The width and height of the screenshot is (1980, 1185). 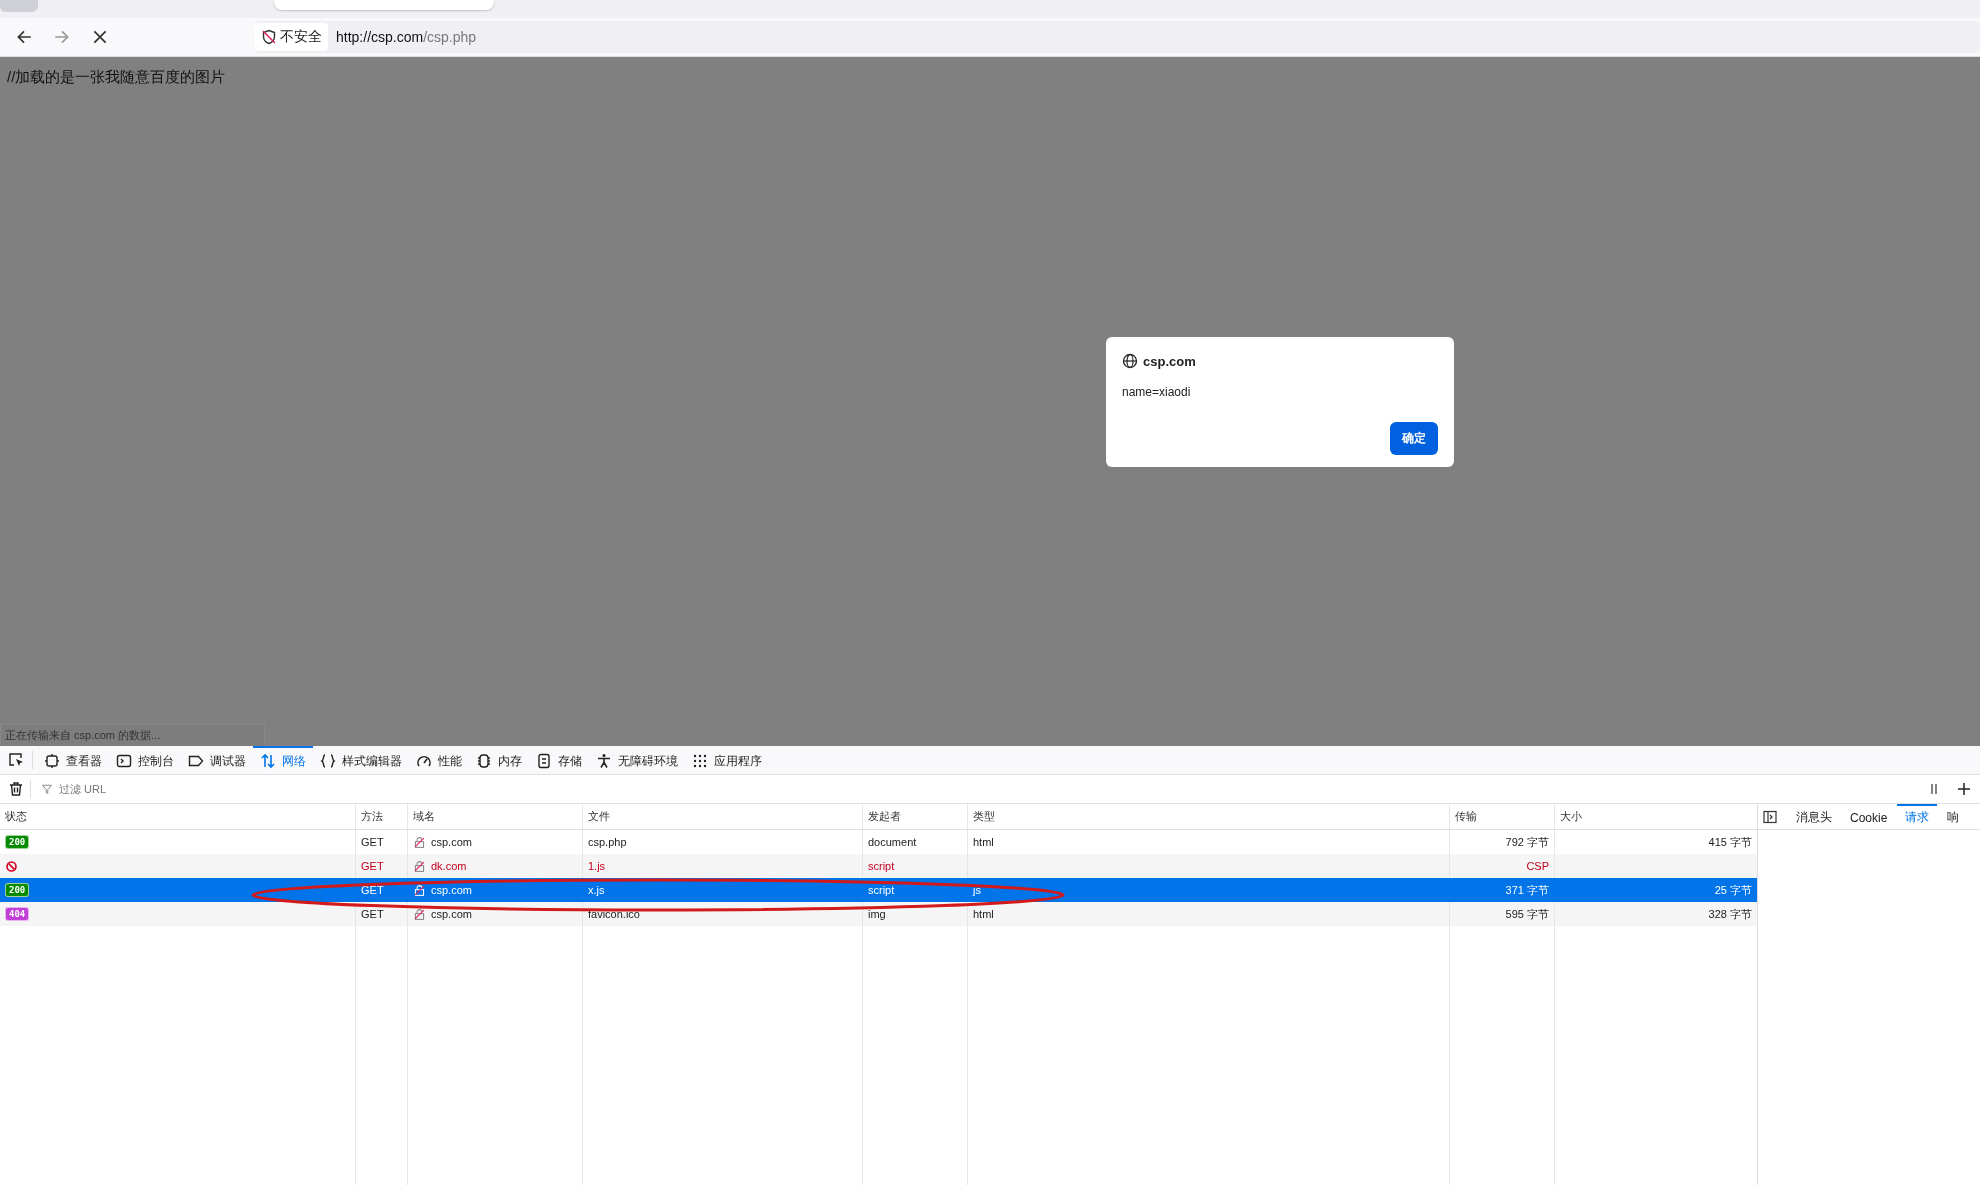 I want to click on forward-icon, so click(x=62, y=37).